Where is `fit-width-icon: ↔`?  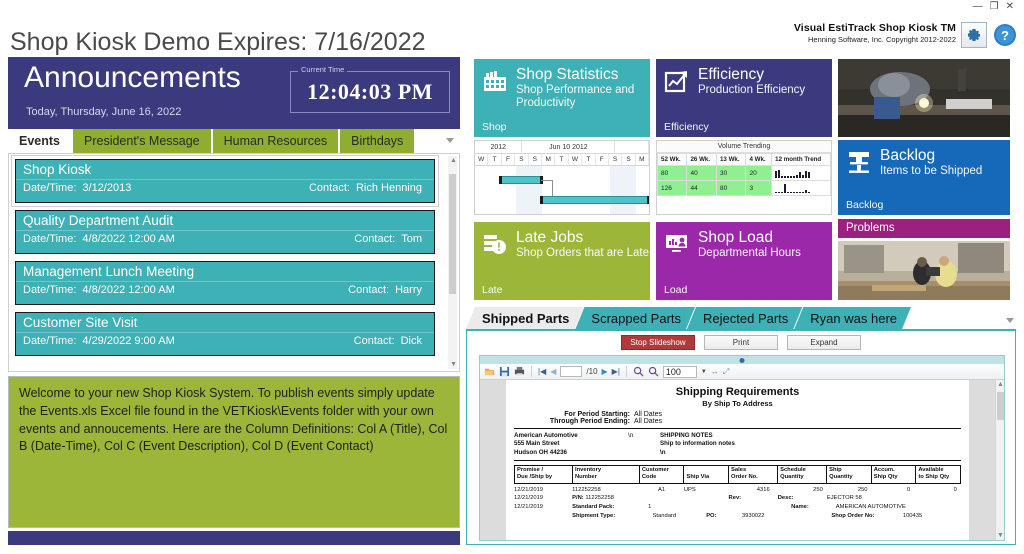 fit-width-icon: ↔ is located at coordinates (715, 371).